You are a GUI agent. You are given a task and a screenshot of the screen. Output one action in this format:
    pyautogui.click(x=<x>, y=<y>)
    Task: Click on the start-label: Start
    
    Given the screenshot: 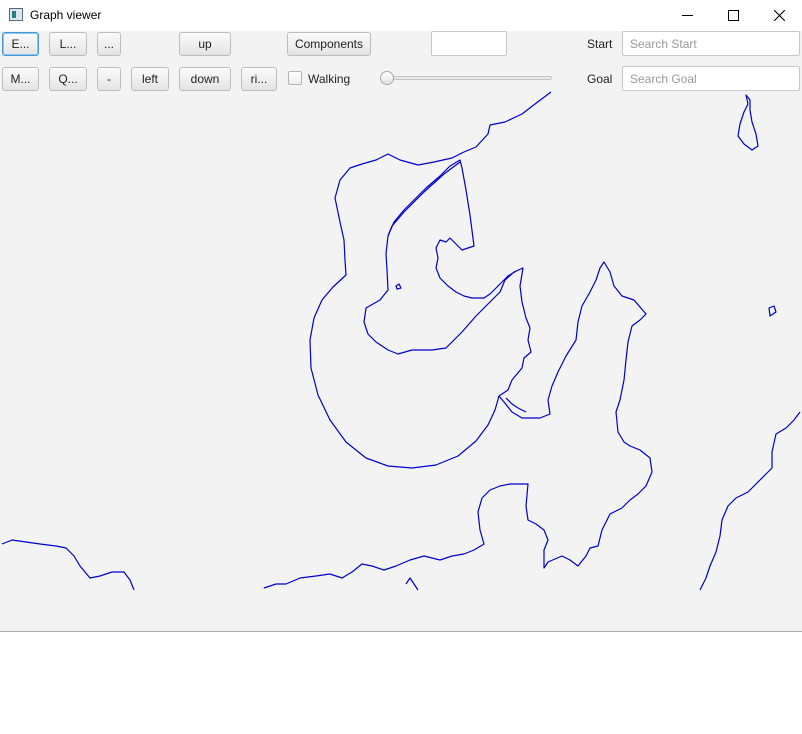 What is the action you would take?
    pyautogui.click(x=600, y=44)
    